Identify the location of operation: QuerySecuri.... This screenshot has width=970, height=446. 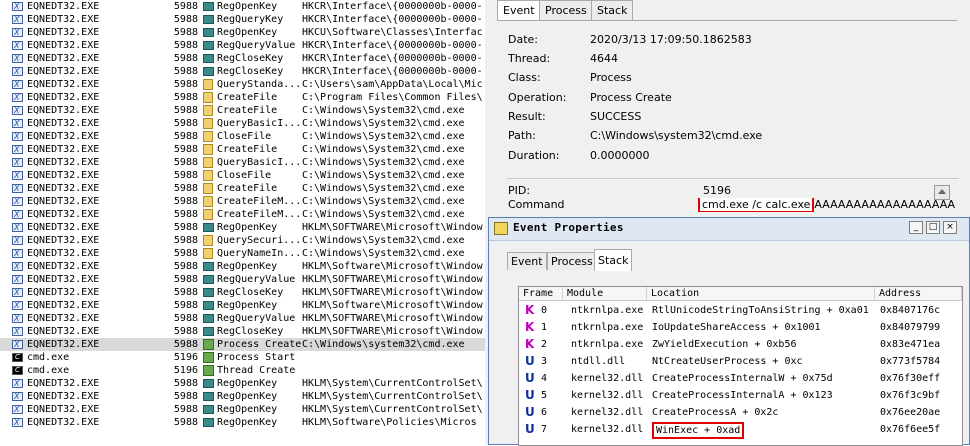
(259, 240).